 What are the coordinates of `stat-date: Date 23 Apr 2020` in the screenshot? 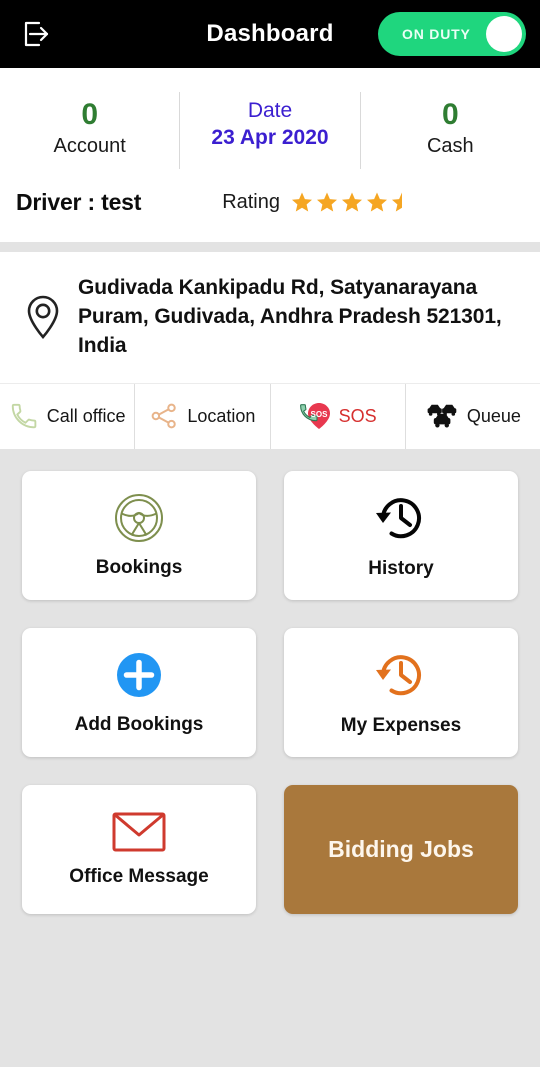 It's located at (269, 130).